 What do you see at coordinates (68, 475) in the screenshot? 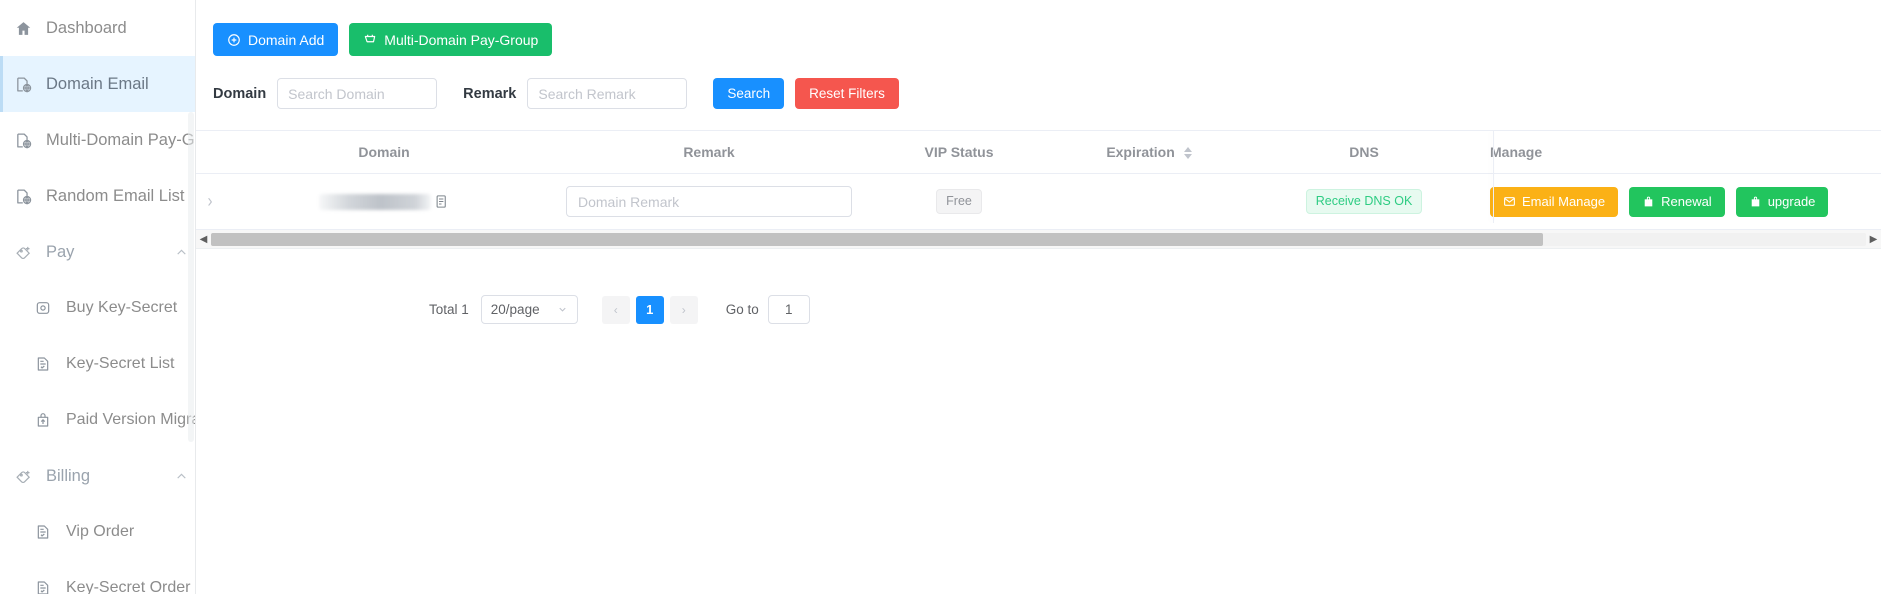
I see `sidebar-group-label: Billing` at bounding box center [68, 475].